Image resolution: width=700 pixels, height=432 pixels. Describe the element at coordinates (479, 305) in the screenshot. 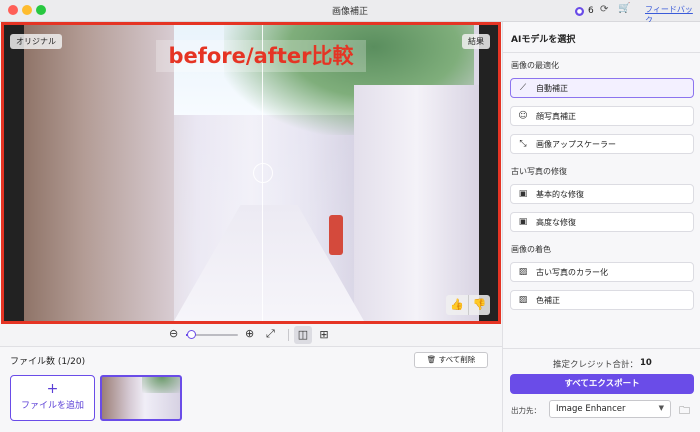

I see `thumbs-down-icon: 👎` at that location.